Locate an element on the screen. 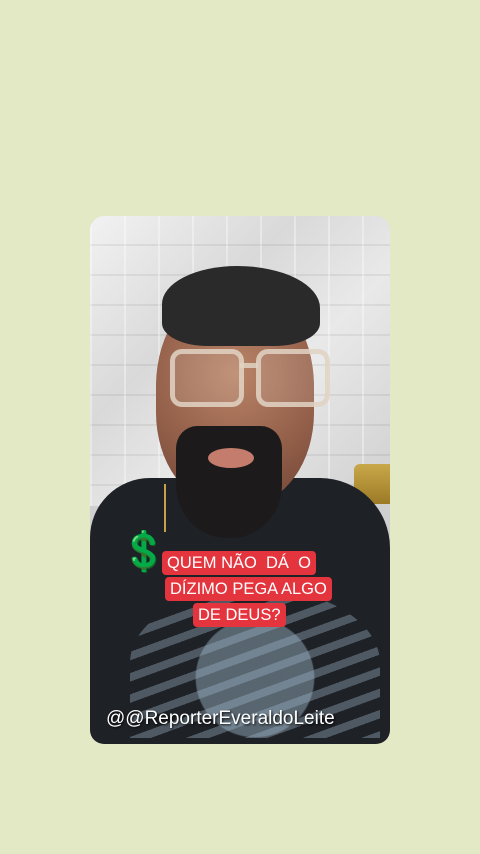  caption-line: DE DEUS? is located at coordinates (239, 615).